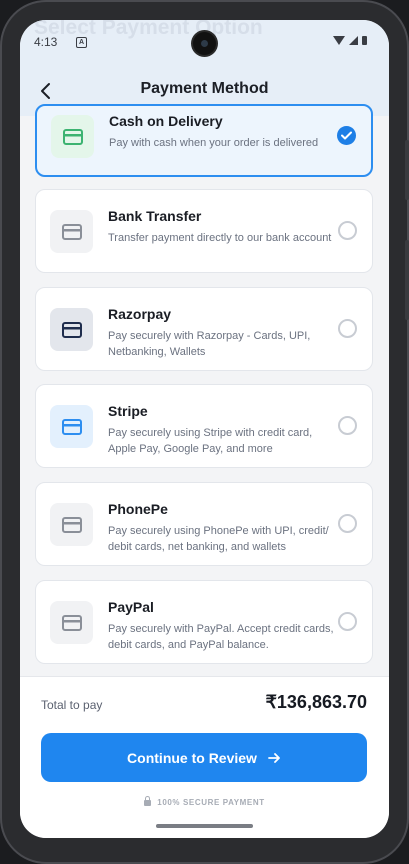 The height and width of the screenshot is (864, 409). What do you see at coordinates (148, 29) in the screenshot?
I see `ghost-title: Select Payment Option` at bounding box center [148, 29].